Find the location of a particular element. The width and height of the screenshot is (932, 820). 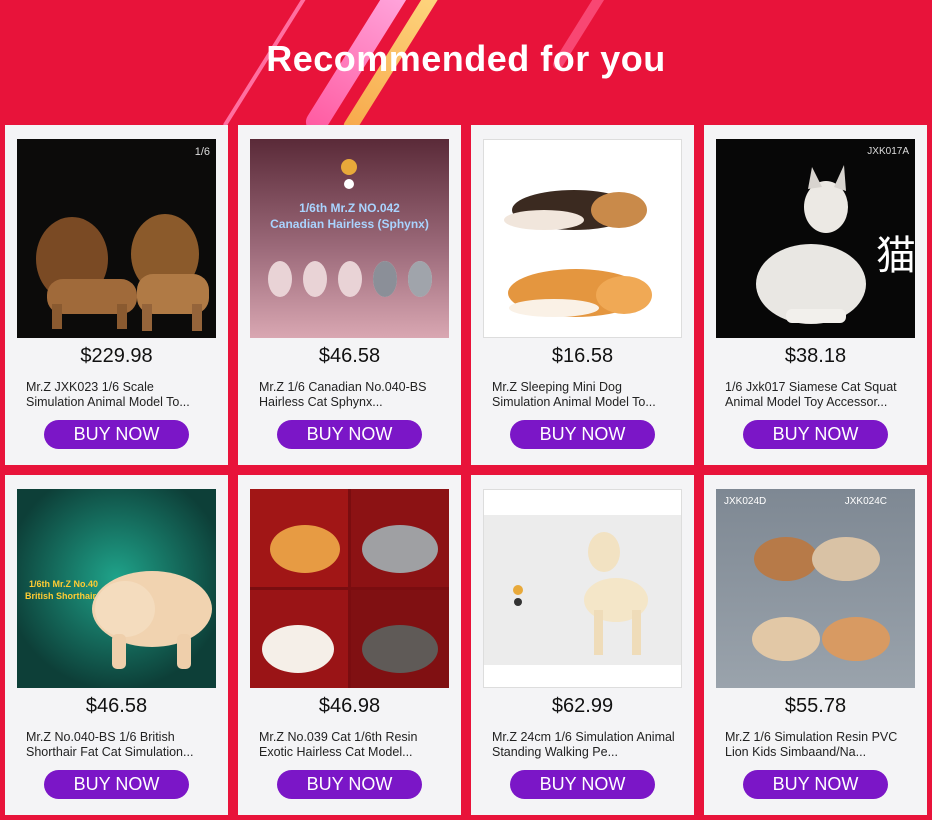

product-tag: Canadian Hairless (Sphynx) is located at coordinates (349, 224).